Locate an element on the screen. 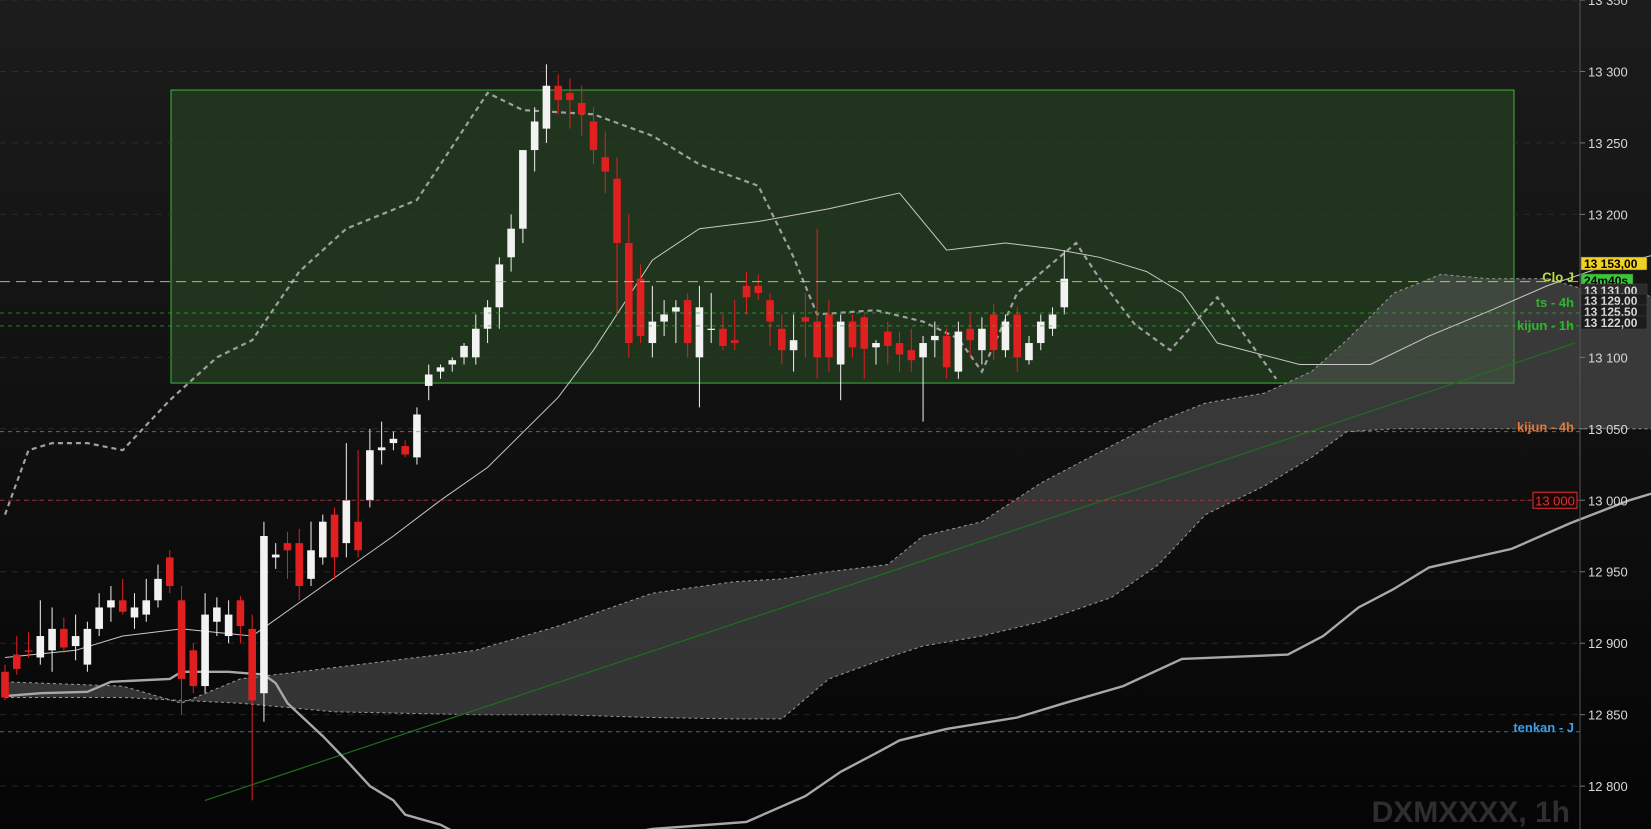  level-label: ts - 4h is located at coordinates (1555, 302).